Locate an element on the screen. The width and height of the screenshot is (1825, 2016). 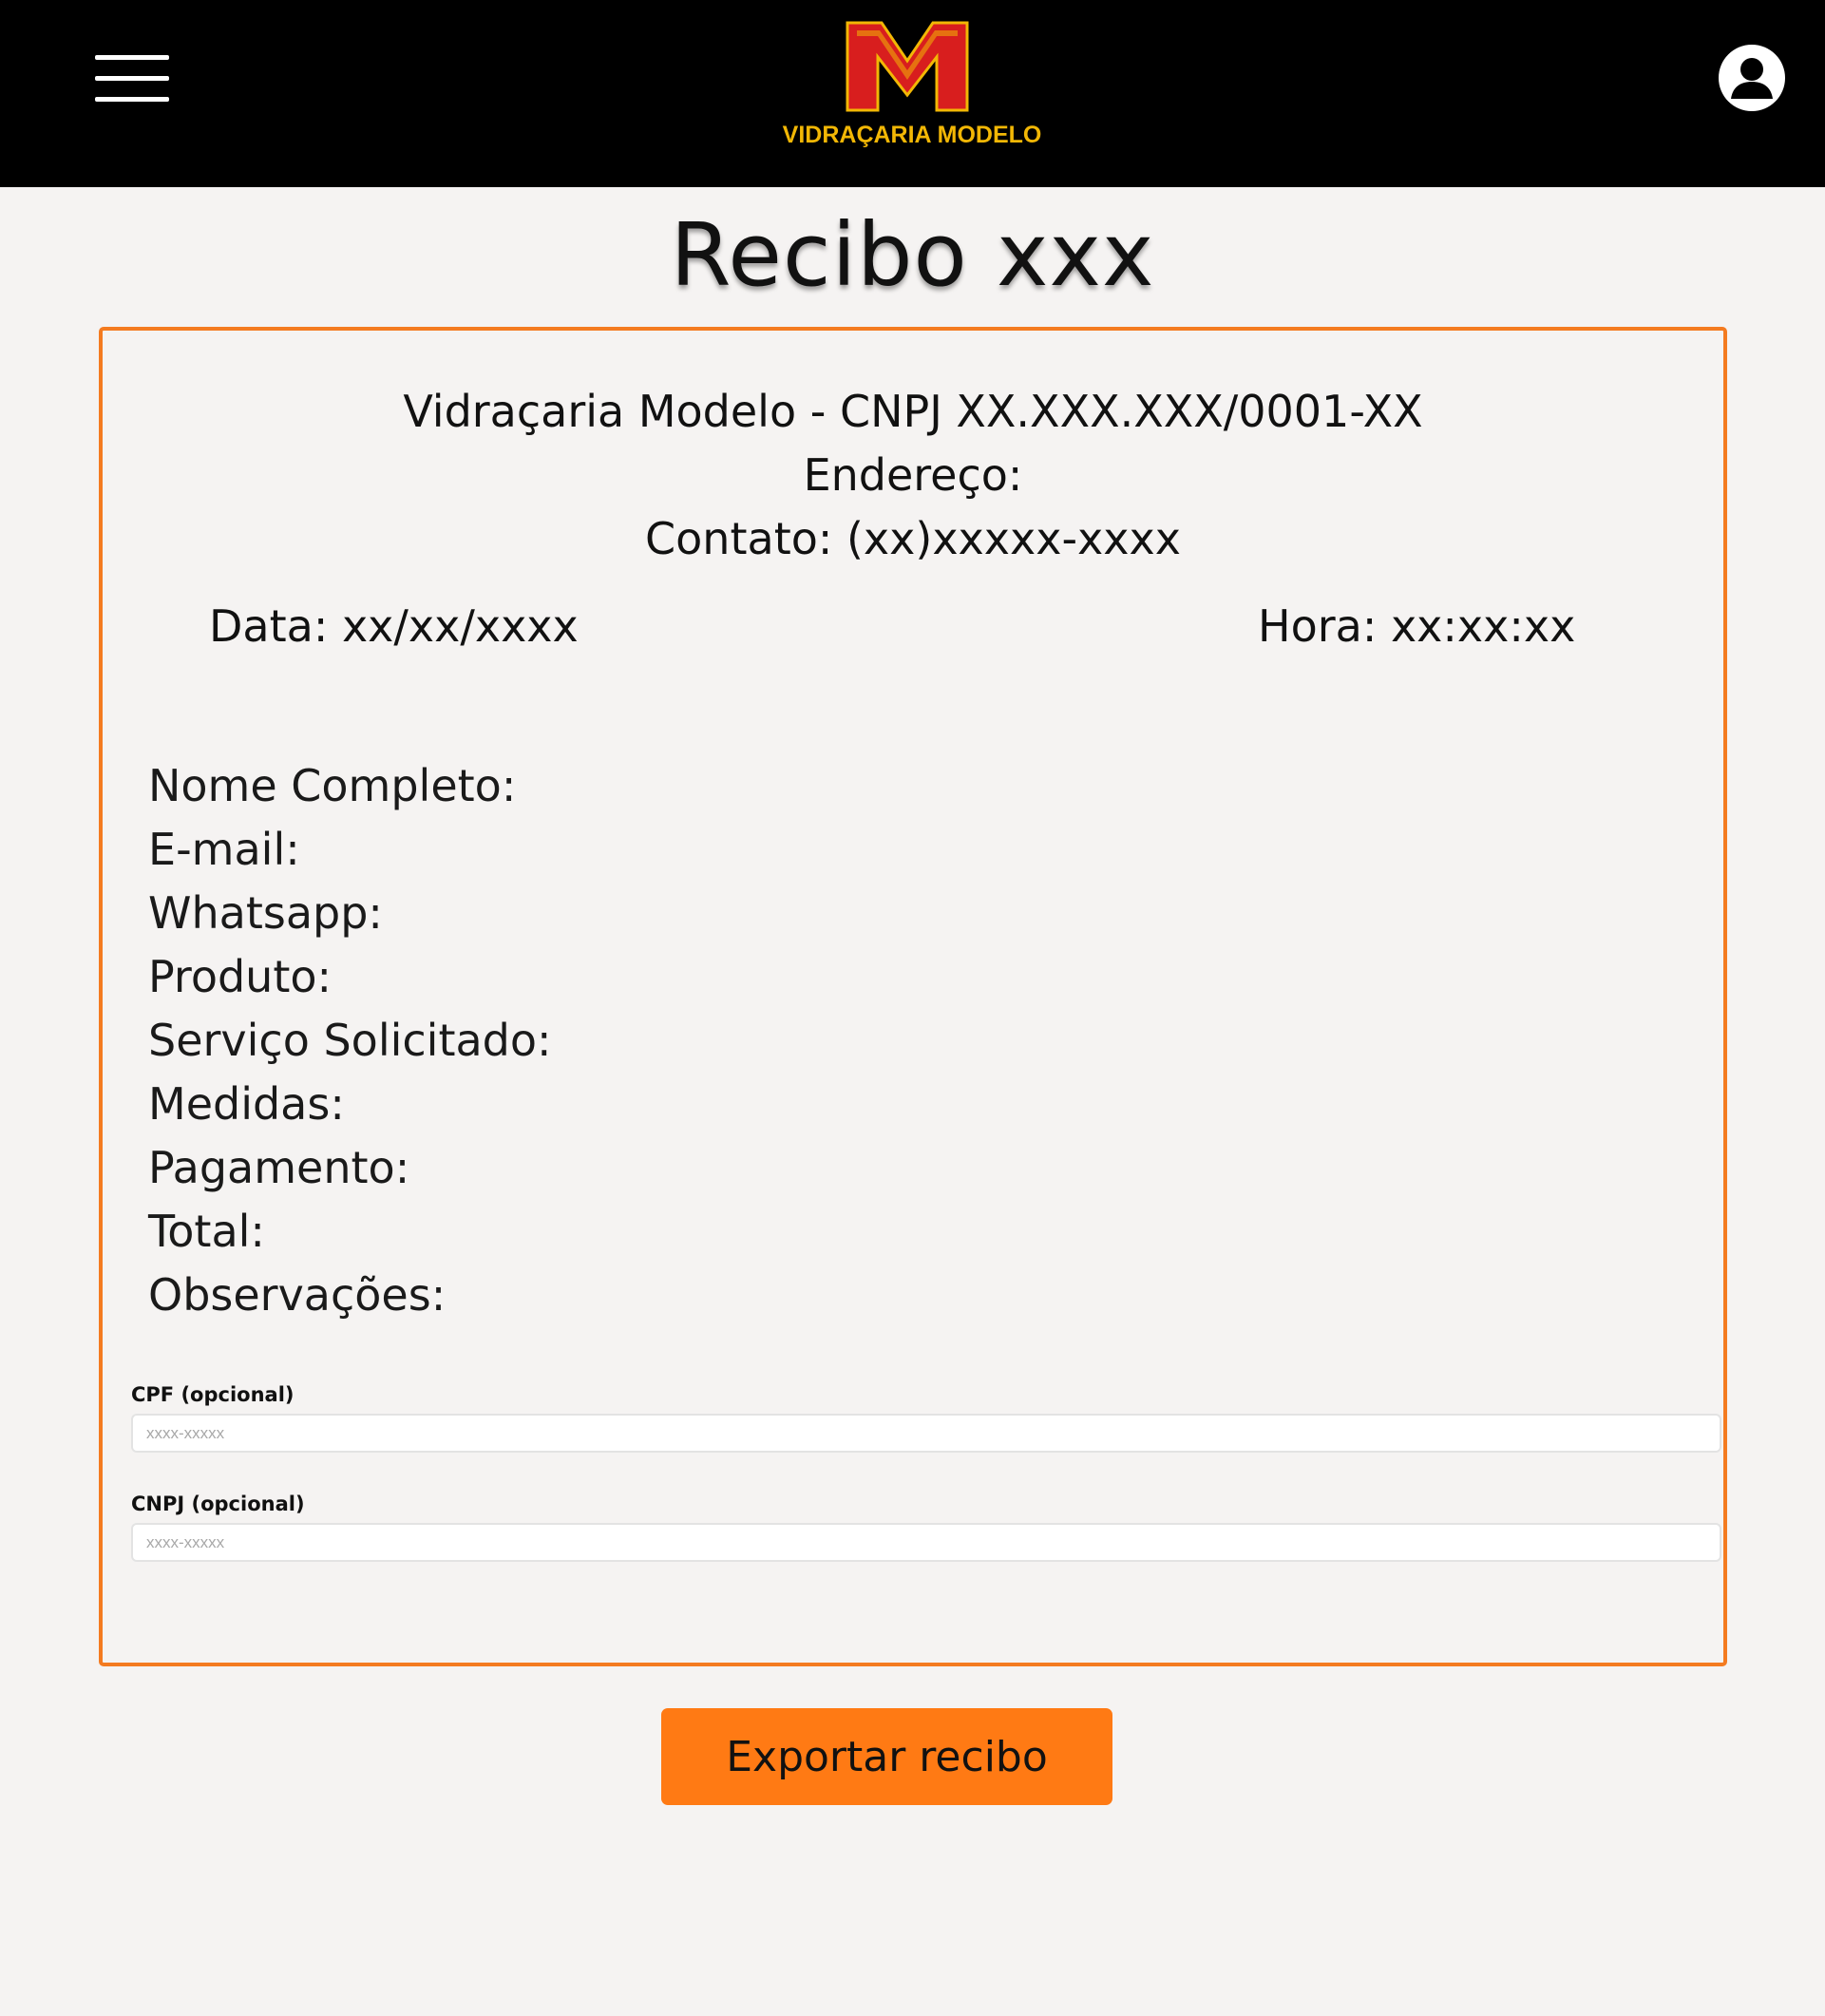
field-notes: Observações: is located at coordinates (297, 1295).